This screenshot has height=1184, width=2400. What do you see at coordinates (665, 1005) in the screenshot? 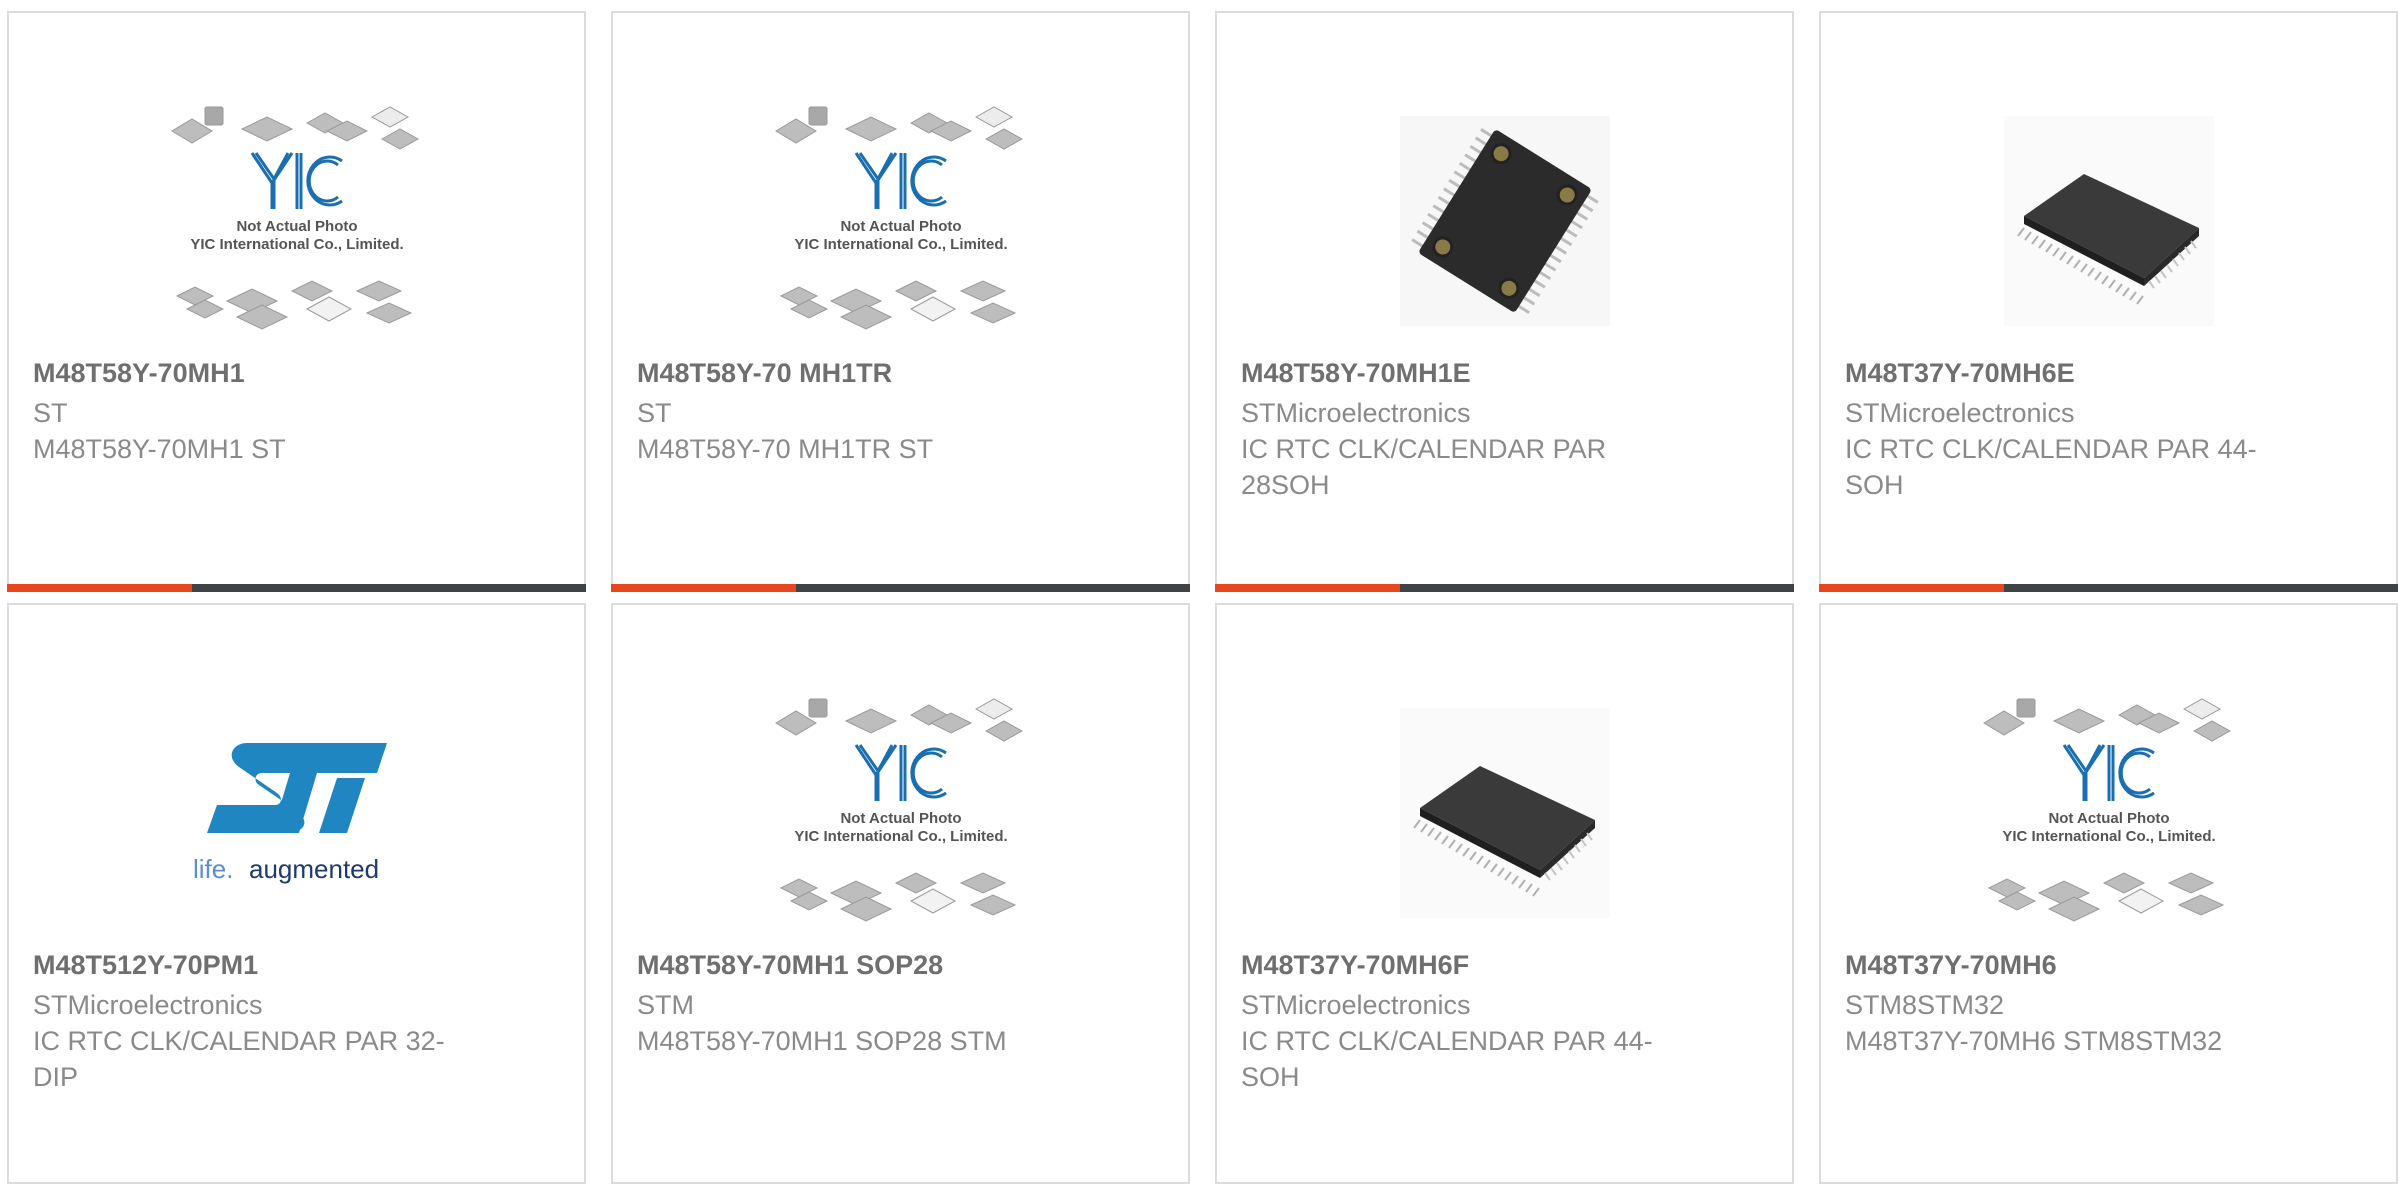
I see `manufacturer: STM` at bounding box center [665, 1005].